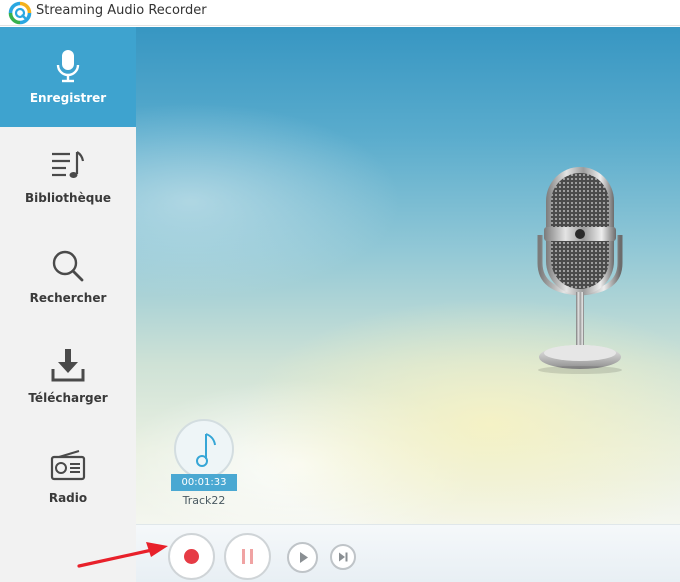 Image resolution: width=680 pixels, height=582 pixels. Describe the element at coordinates (247, 556) in the screenshot. I see `pause-button` at that location.